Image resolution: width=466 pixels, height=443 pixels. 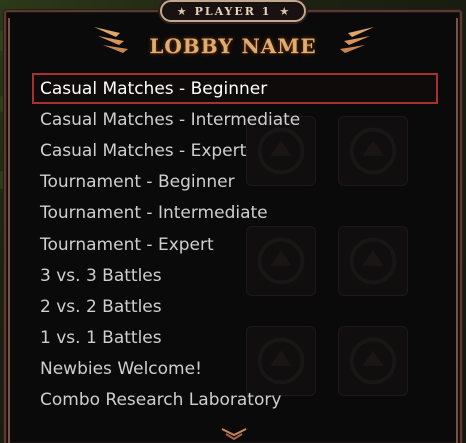 I want to click on scroll-down-icon, so click(x=234, y=434).